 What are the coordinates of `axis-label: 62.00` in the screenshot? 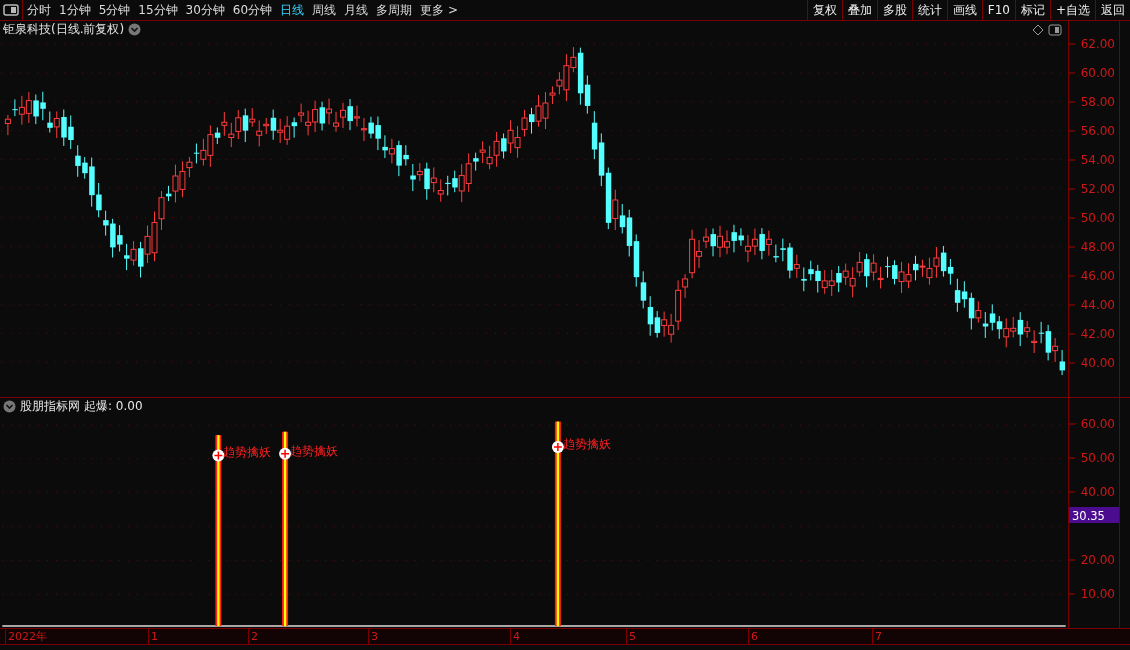 It's located at (1097, 44).